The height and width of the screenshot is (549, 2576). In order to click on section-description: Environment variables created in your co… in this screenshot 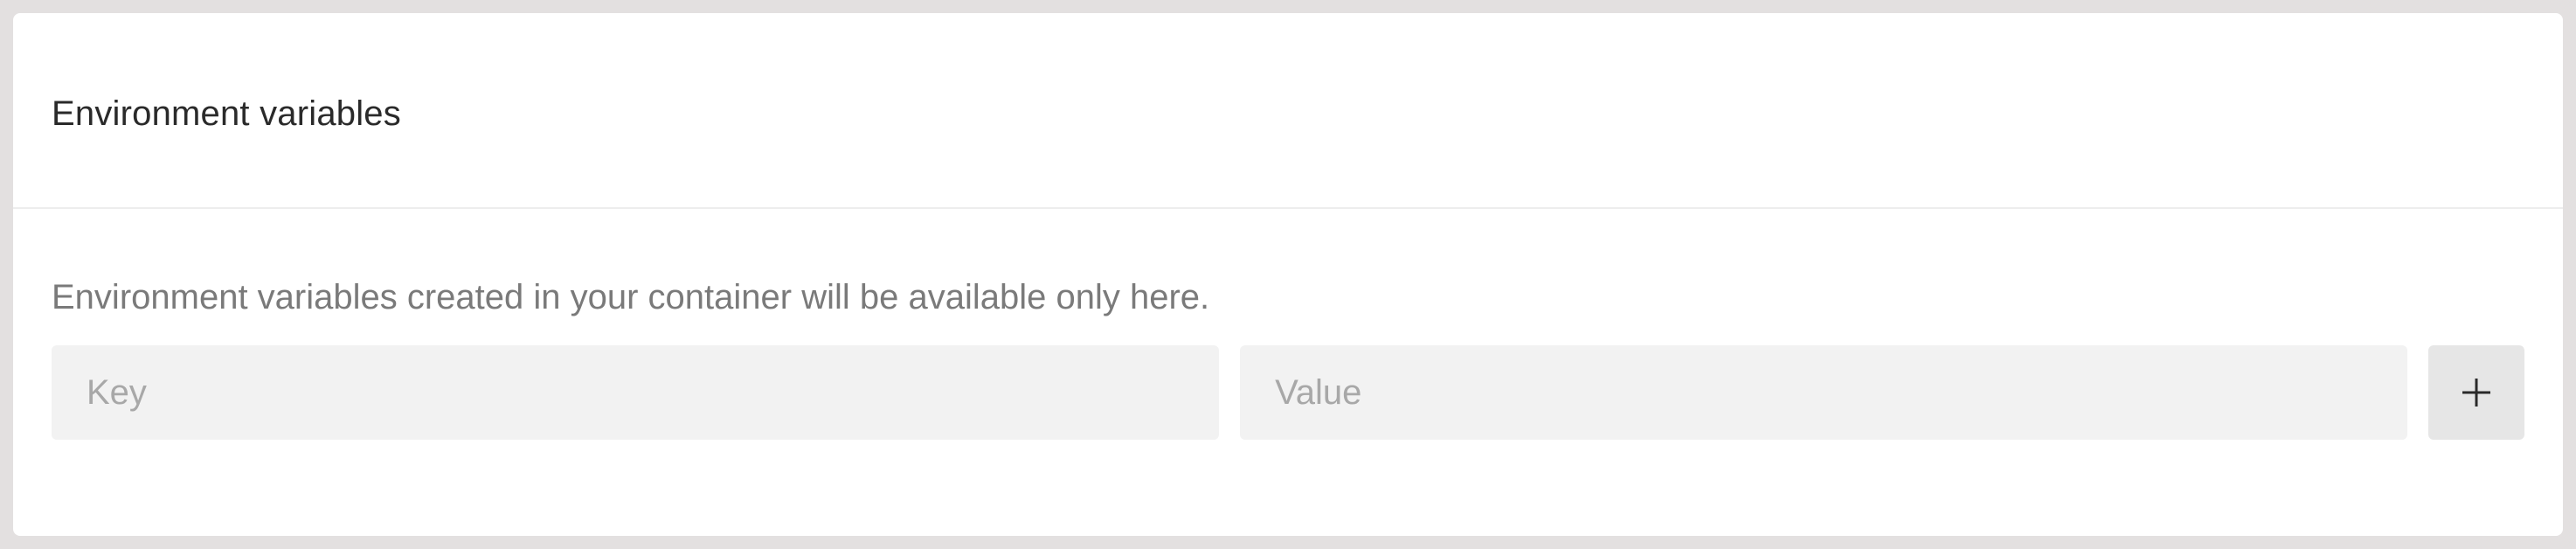, I will do `click(631, 297)`.